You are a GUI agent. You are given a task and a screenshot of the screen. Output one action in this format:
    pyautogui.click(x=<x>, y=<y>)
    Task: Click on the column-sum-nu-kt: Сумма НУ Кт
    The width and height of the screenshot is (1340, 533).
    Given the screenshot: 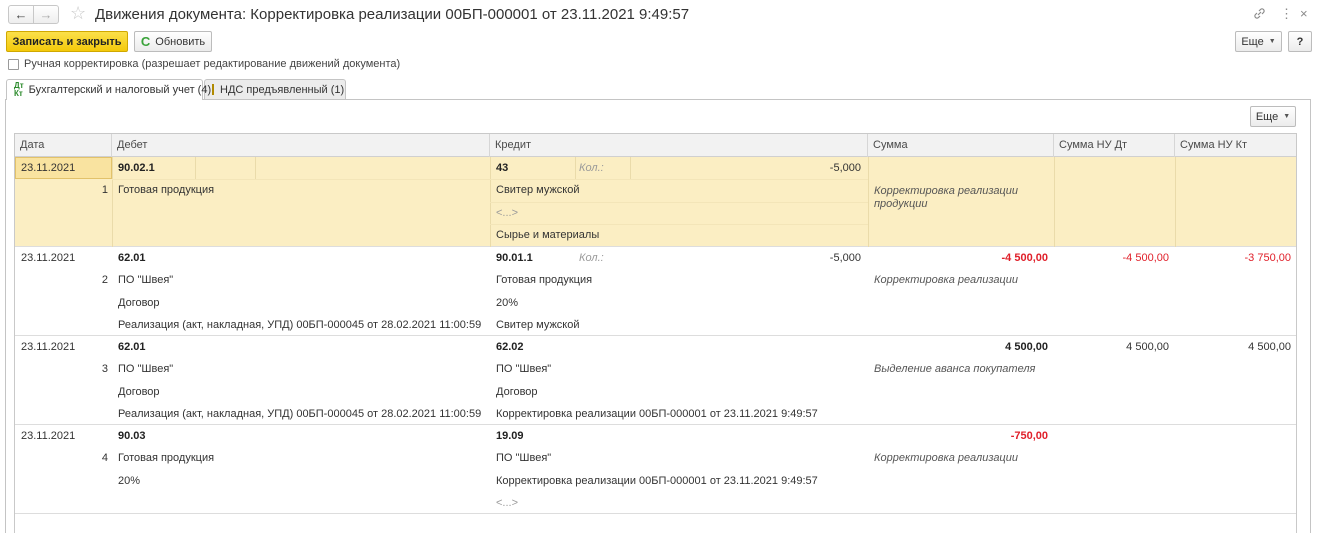 What is the action you would take?
    pyautogui.click(x=1235, y=145)
    